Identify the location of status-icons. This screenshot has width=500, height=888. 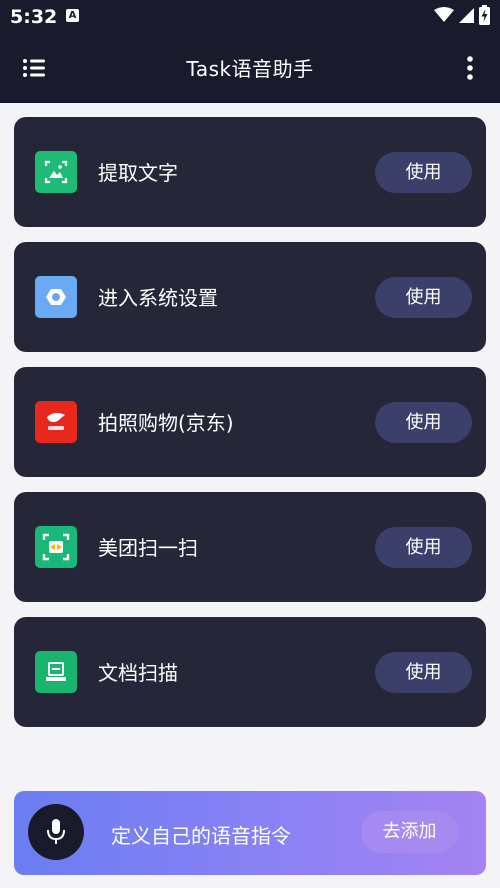
(462, 15).